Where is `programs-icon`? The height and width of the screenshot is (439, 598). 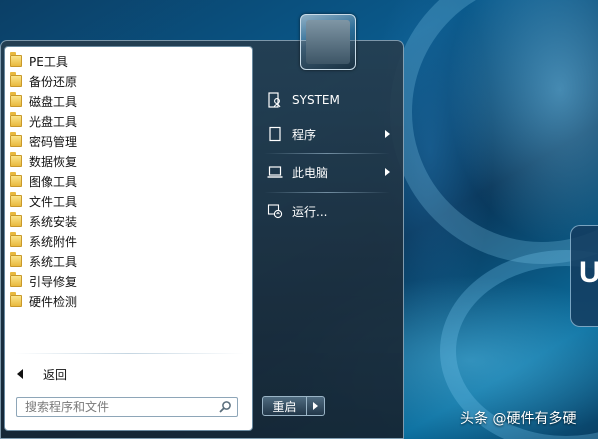
programs-icon is located at coordinates (275, 134).